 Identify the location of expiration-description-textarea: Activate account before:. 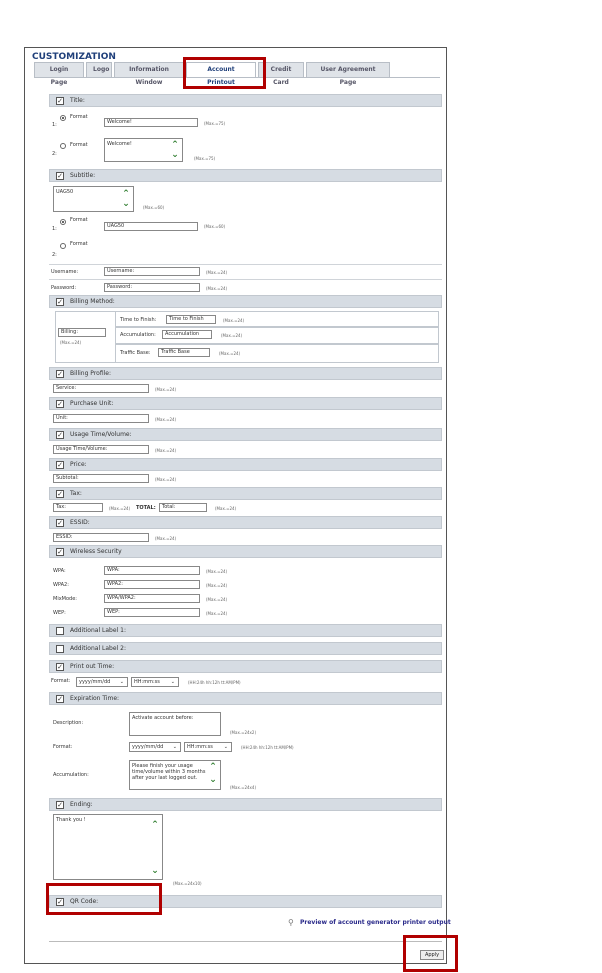
(175, 724).